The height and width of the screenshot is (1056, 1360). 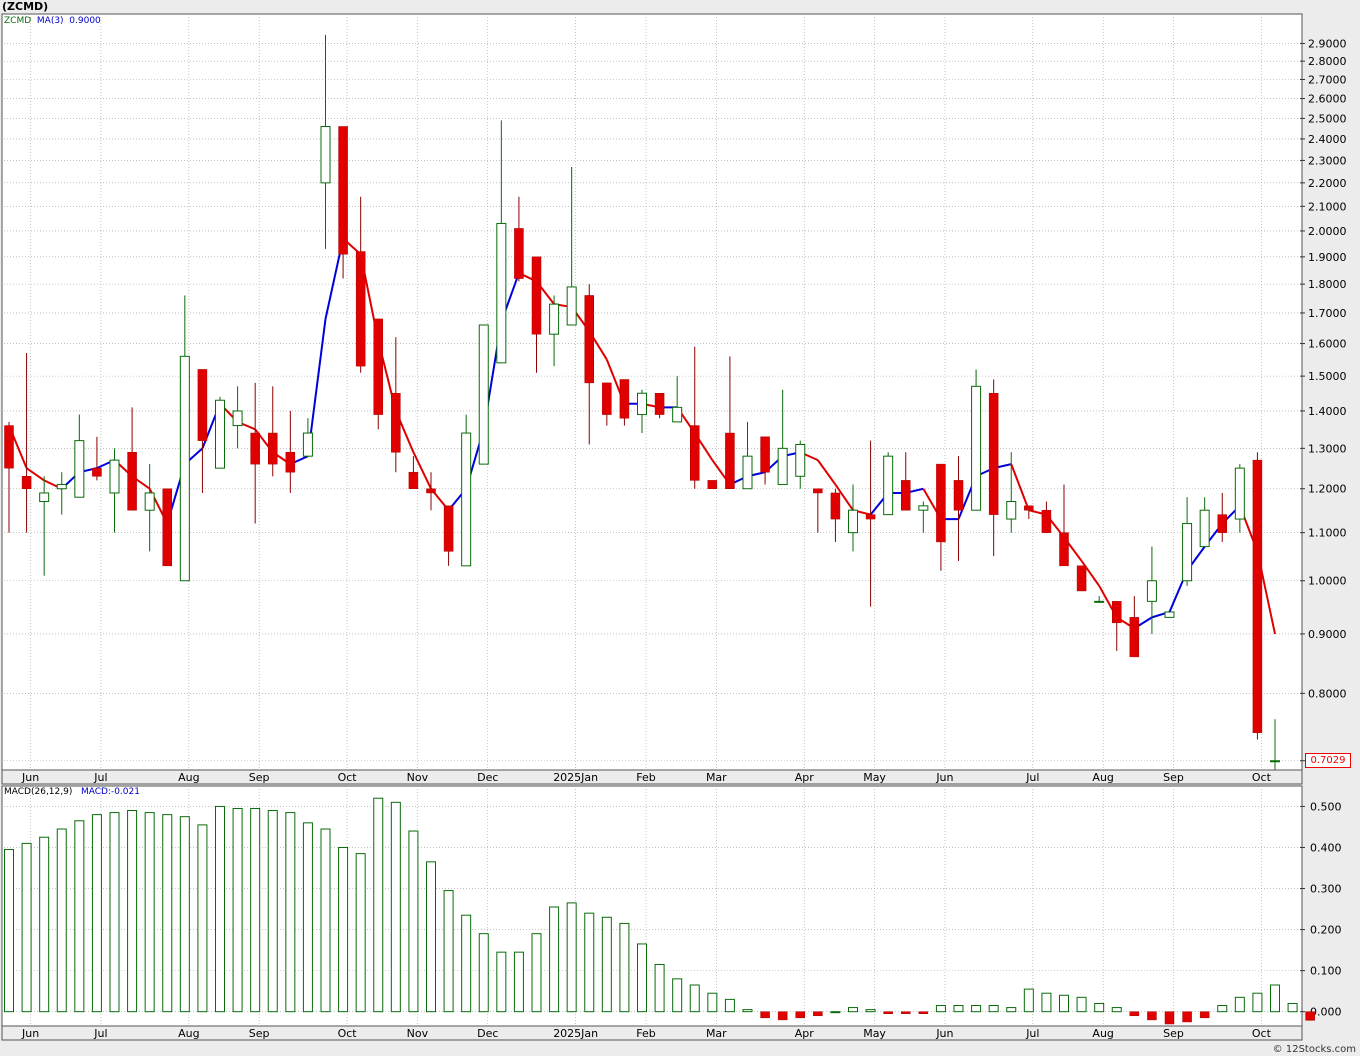 I want to click on price-y-tick-label: 2.8000, so click(x=1327, y=61).